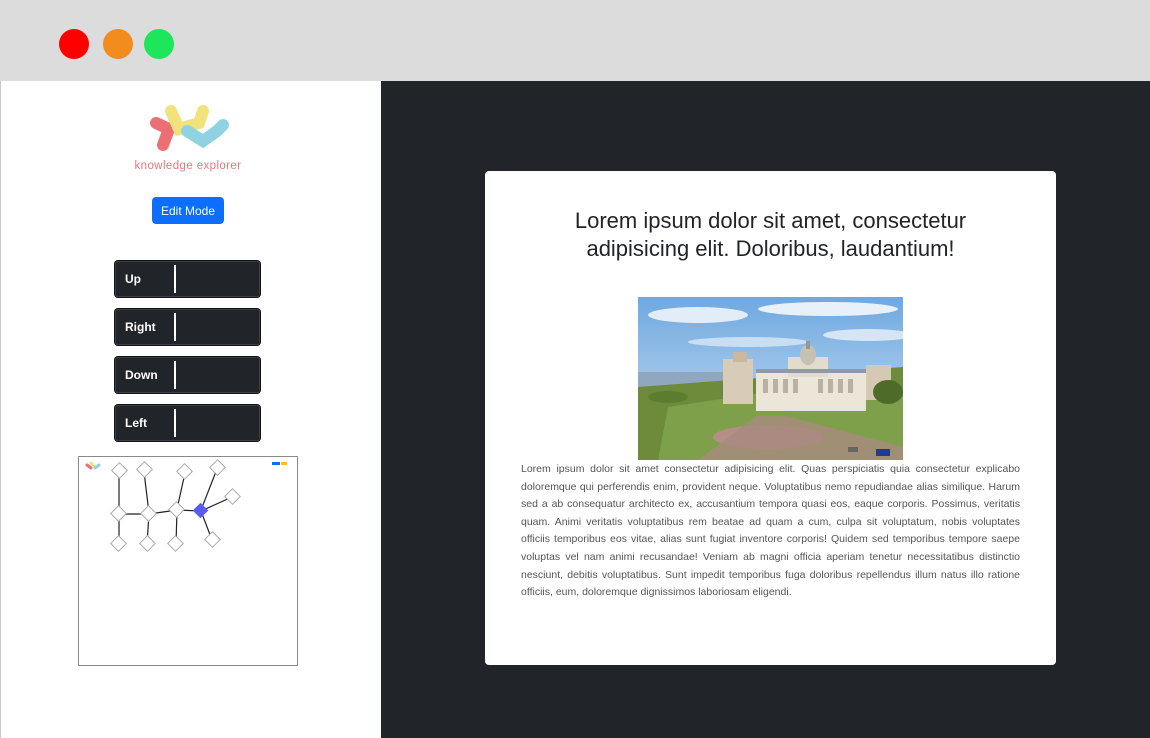 The height and width of the screenshot is (738, 1150). Describe the element at coordinates (200, 510) in the screenshot. I see `active-node` at that location.